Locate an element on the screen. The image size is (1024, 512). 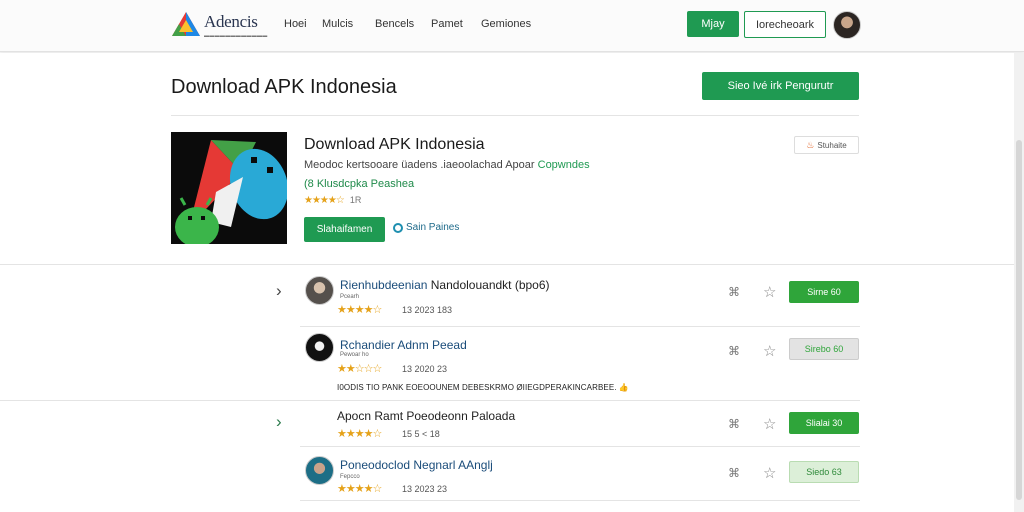
app-rating: ★★★★☆ 1R is located at coordinates (332, 200).